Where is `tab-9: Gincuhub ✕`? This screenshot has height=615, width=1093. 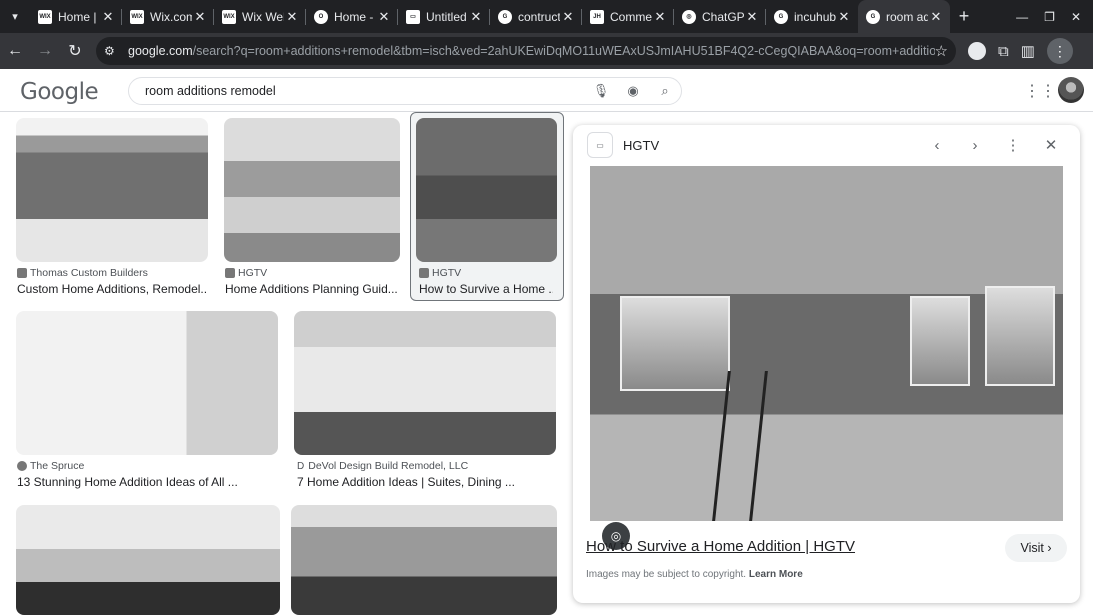 tab-9: Gincuhub ✕ is located at coordinates (812, 16).